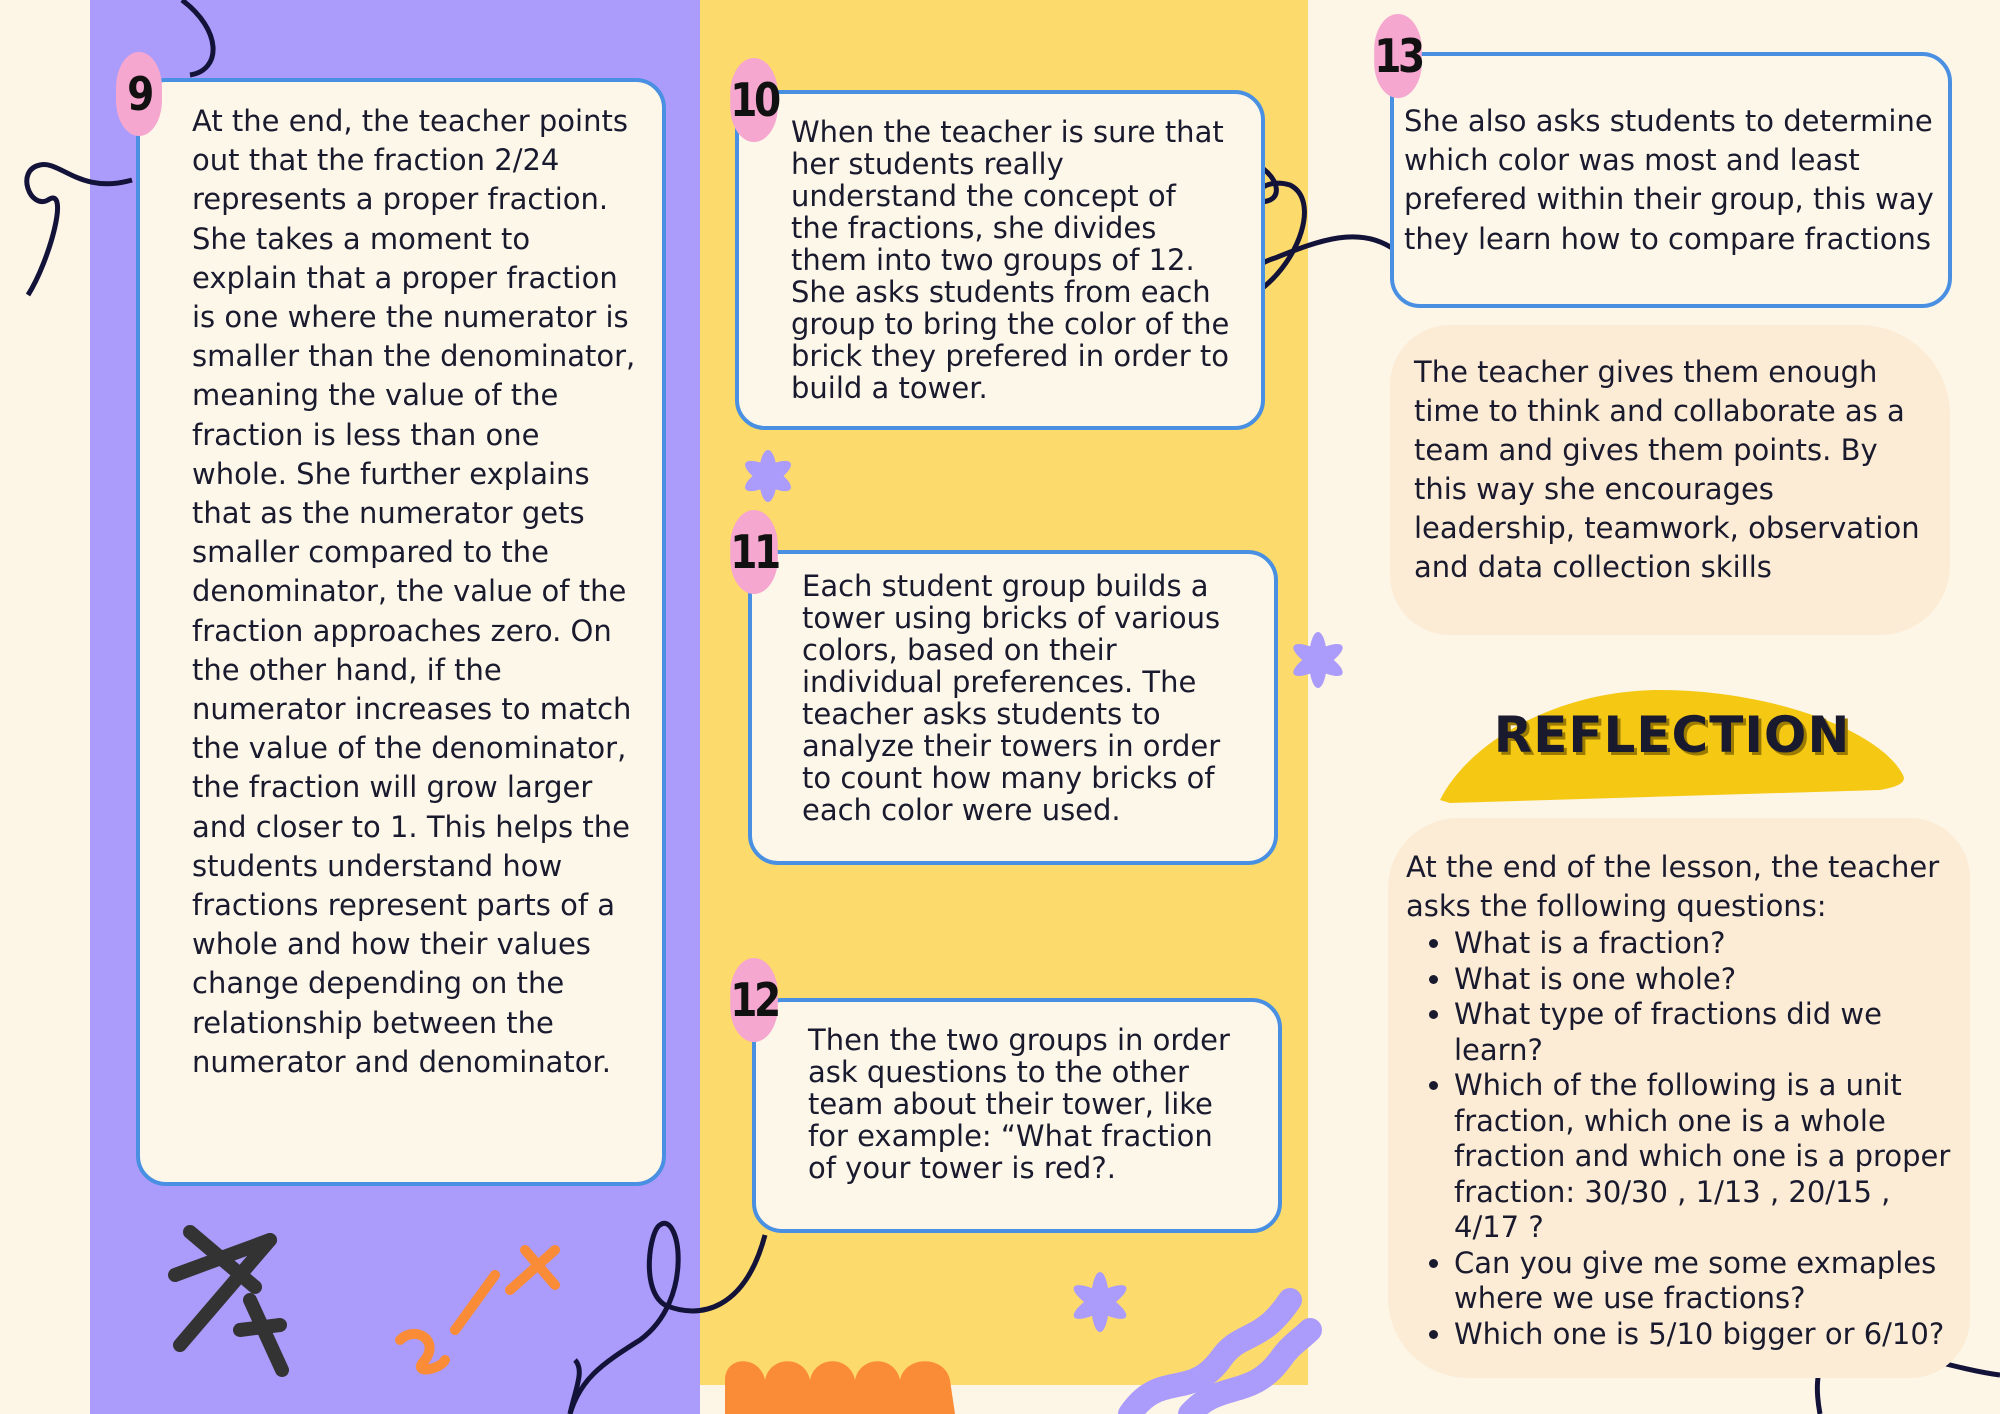 The image size is (2000, 1414). Describe the element at coordinates (1220, 1351) in the screenshot. I see `purple-waves` at that location.